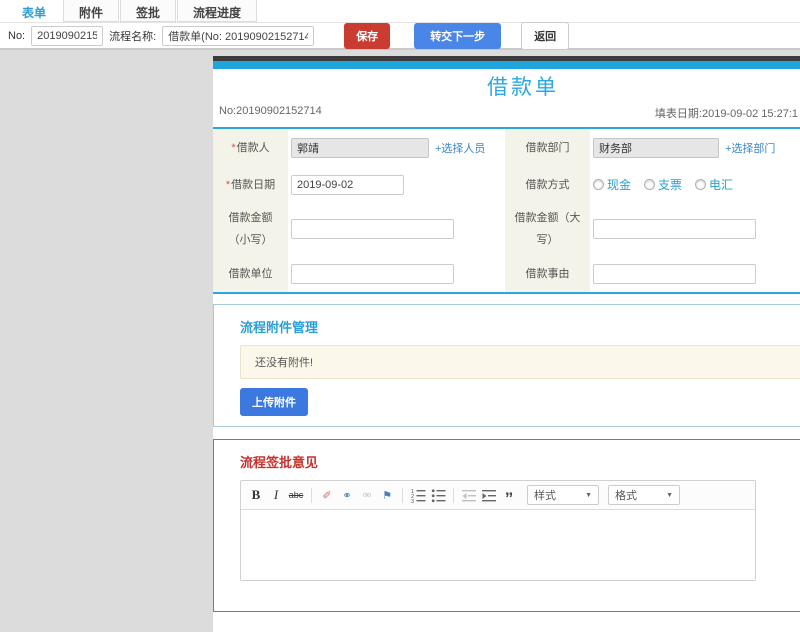 Image resolution: width=800 pixels, height=632 pixels. I want to click on panel-accent-bar, so click(506, 65).